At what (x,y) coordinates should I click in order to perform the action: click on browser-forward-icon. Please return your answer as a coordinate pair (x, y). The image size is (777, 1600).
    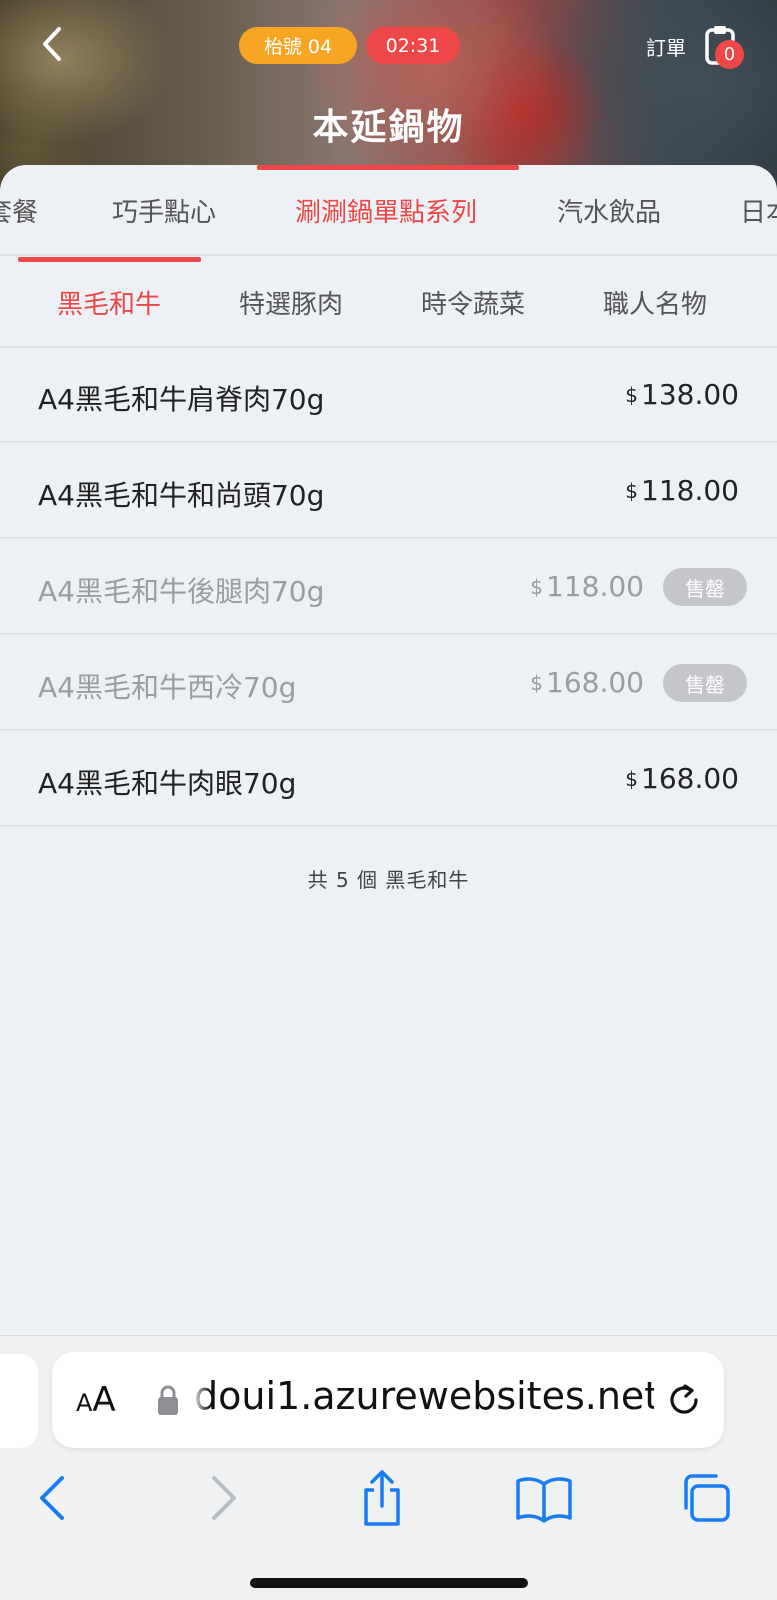
    Looking at the image, I should click on (222, 1498).